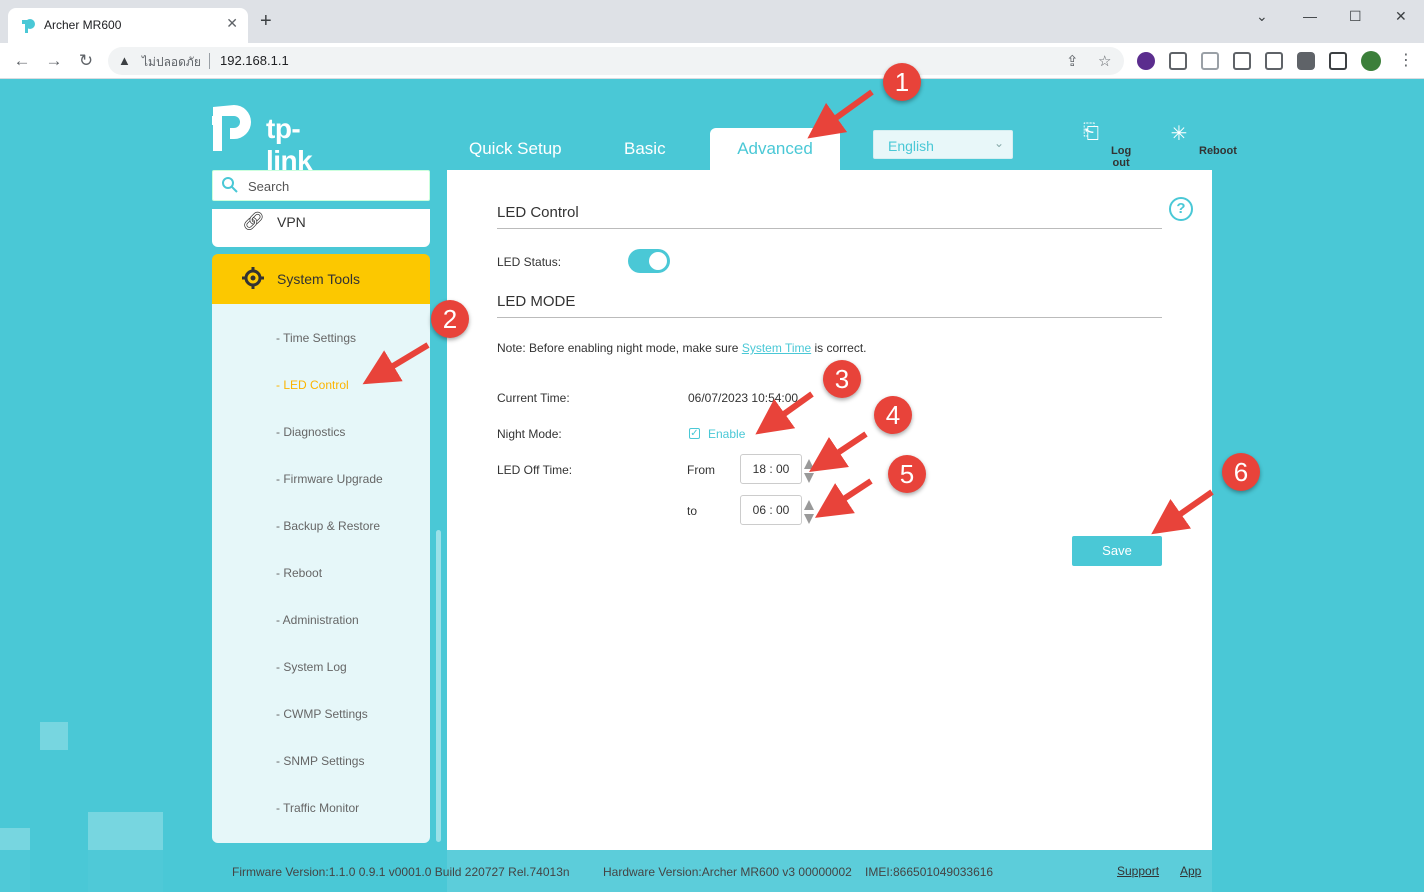  What do you see at coordinates (533, 398) in the screenshot?
I see `current-time-label: Current Time:` at bounding box center [533, 398].